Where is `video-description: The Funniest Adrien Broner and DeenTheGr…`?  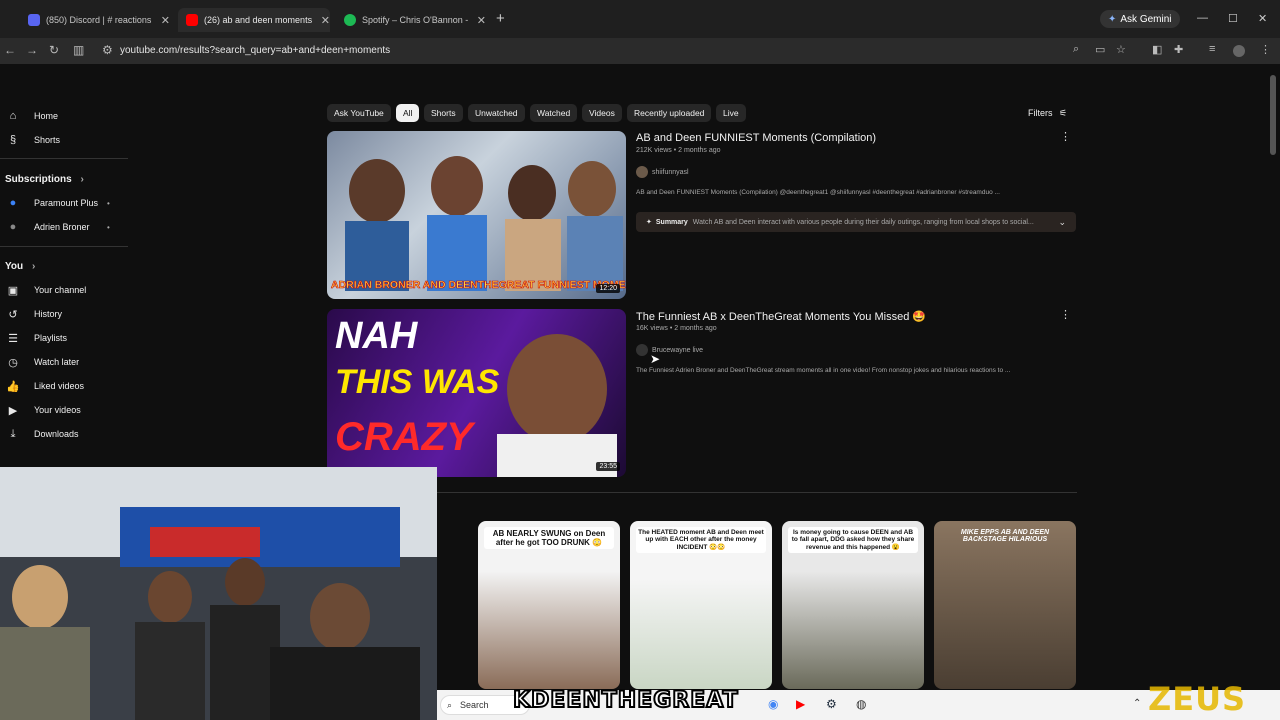 video-description: The Funniest Adrien Broner and DeenTheGr… is located at coordinates (823, 370).